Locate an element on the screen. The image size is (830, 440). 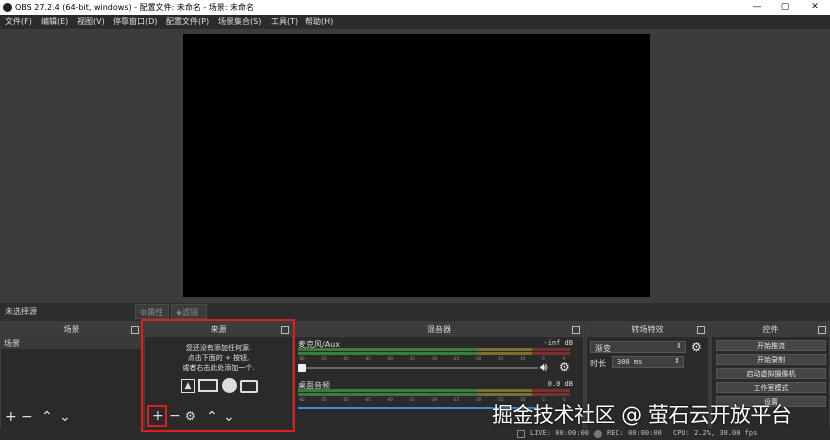
spinner-icon: ⇕ is located at coordinates (677, 361).